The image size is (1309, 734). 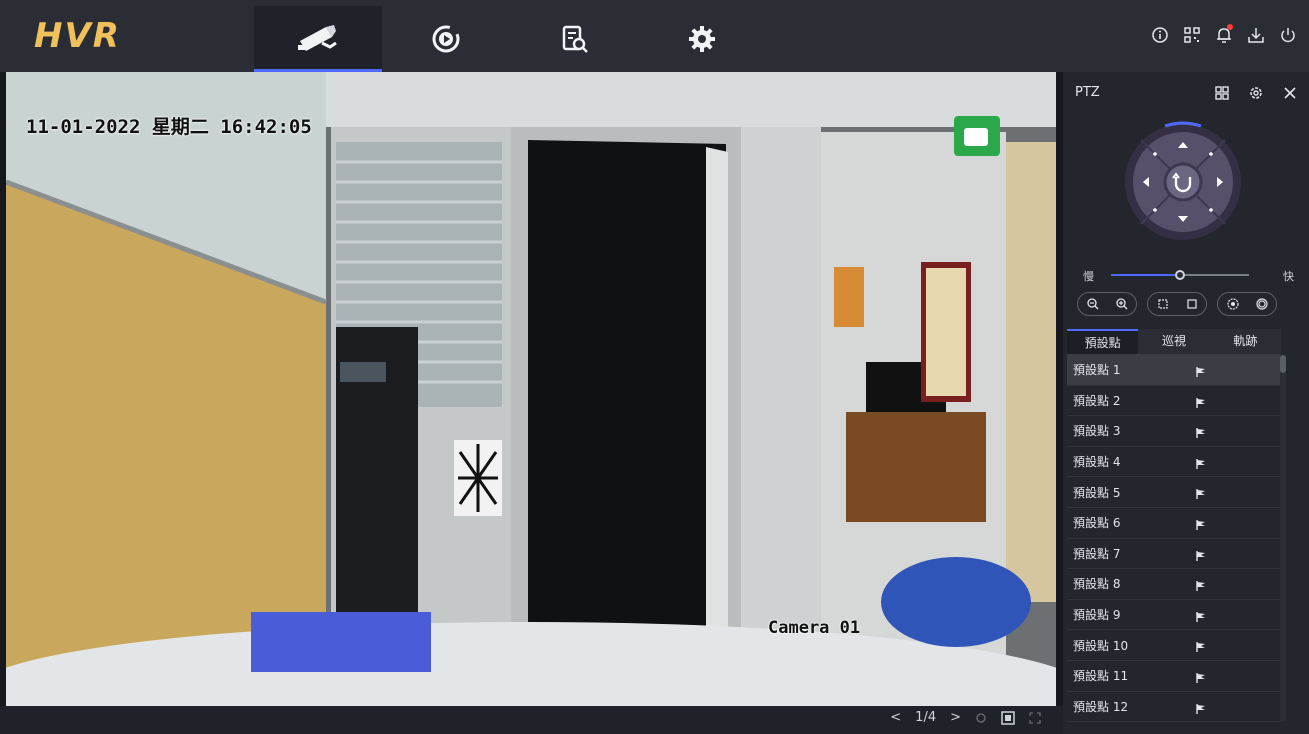 I want to click on zoom-in-icon, so click(x=1121, y=304).